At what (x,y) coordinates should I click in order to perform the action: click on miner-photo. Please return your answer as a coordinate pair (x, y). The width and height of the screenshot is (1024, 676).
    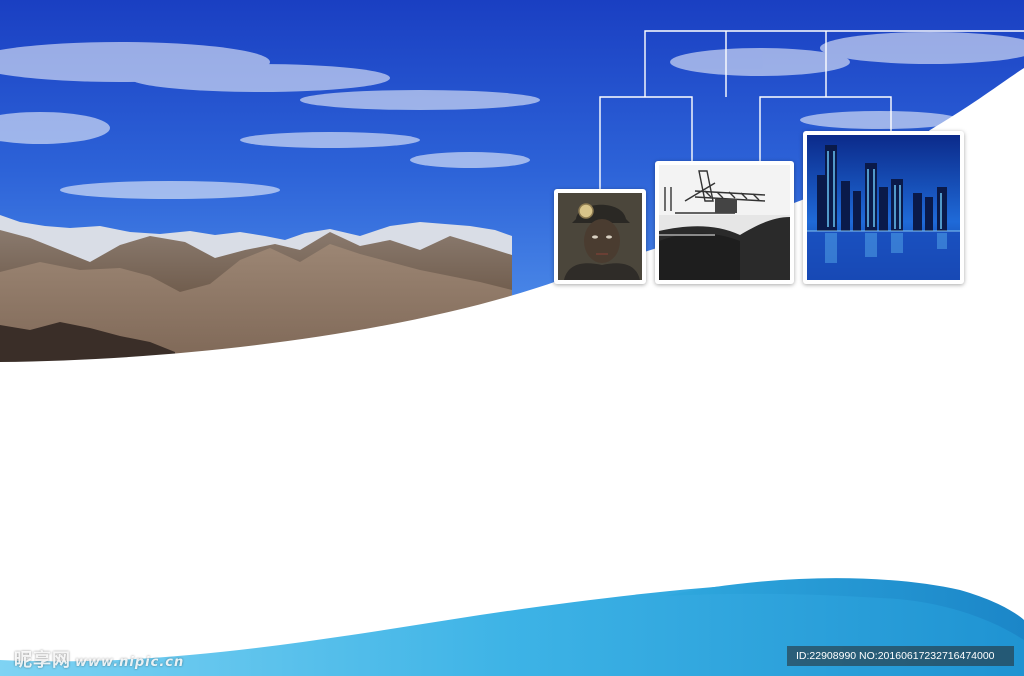
    Looking at the image, I should click on (600, 236).